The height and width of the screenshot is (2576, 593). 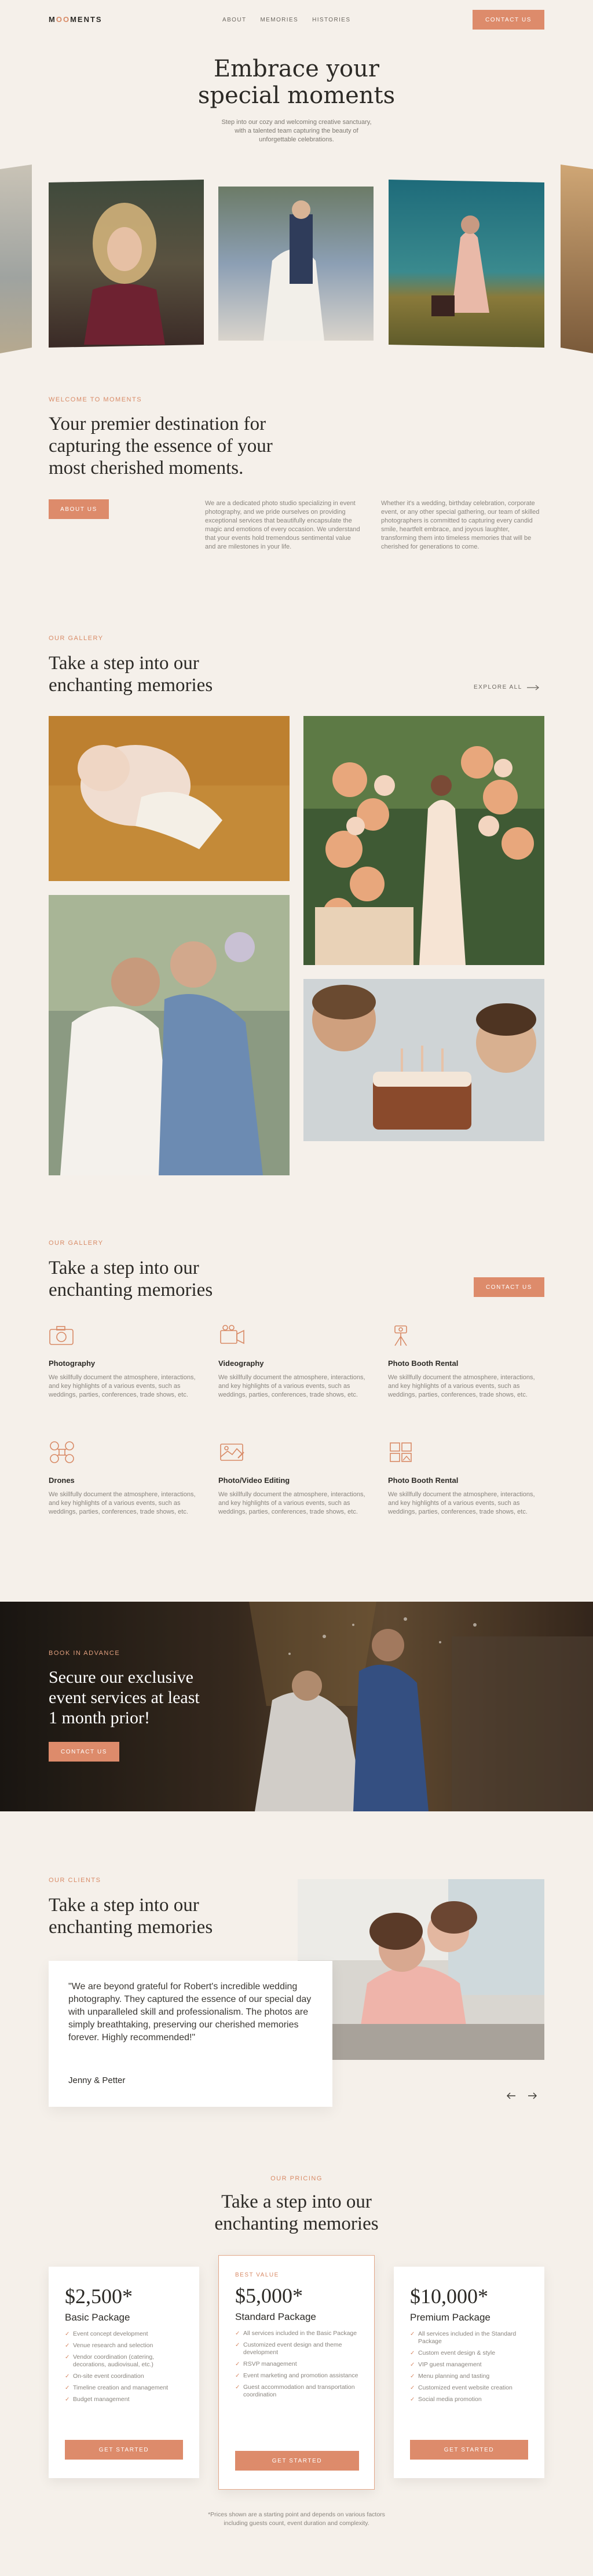 I want to click on main-nav: ABOUT MEMORIES HISTORIES, so click(x=286, y=20).